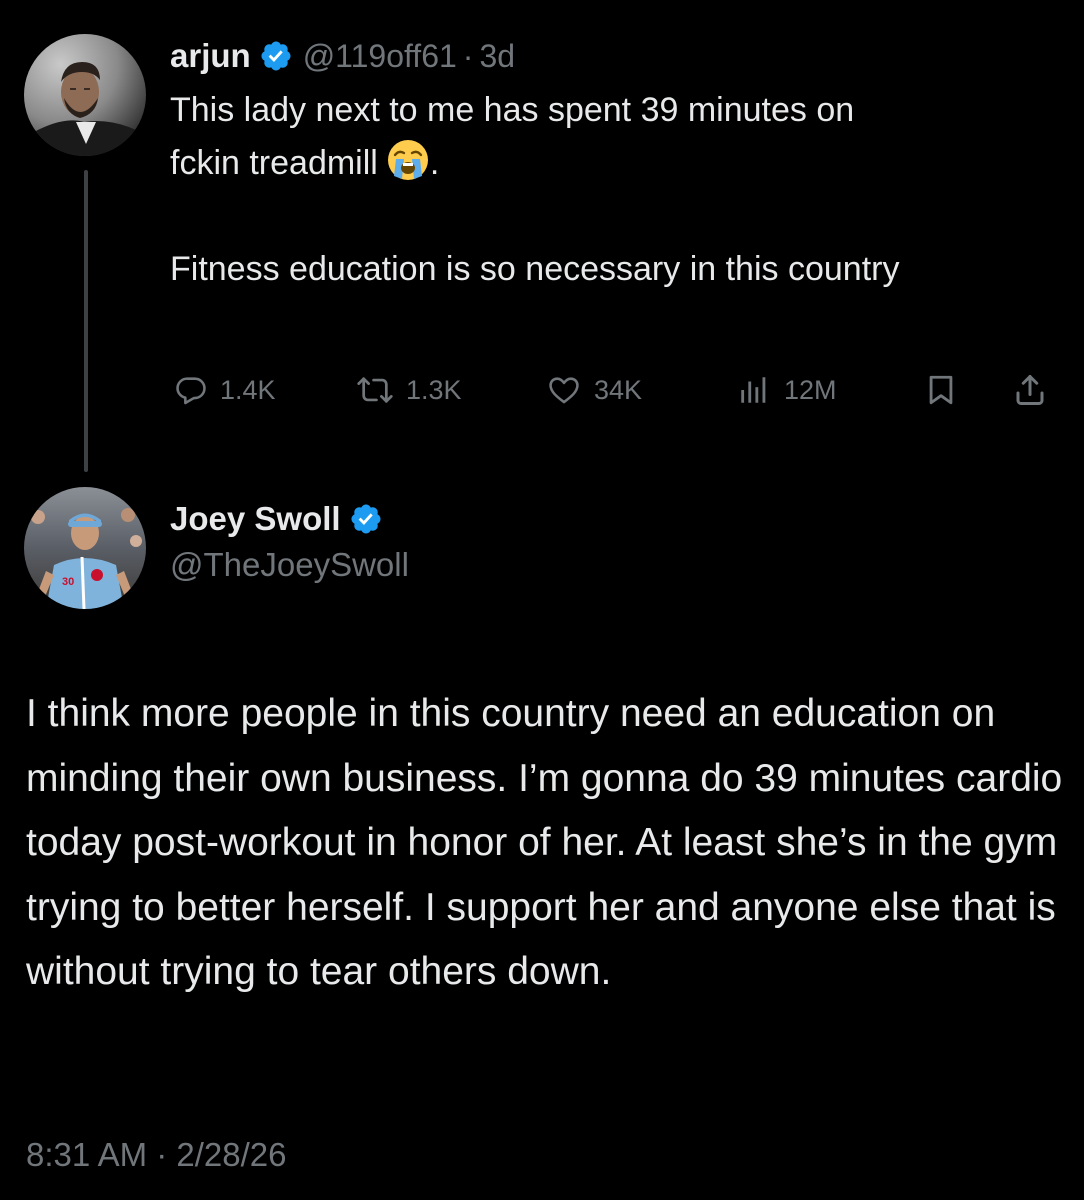 This screenshot has height=1200, width=1084. I want to click on reply-tweet-header: Joey Swoll @TheJoeySwoll, so click(289, 542).